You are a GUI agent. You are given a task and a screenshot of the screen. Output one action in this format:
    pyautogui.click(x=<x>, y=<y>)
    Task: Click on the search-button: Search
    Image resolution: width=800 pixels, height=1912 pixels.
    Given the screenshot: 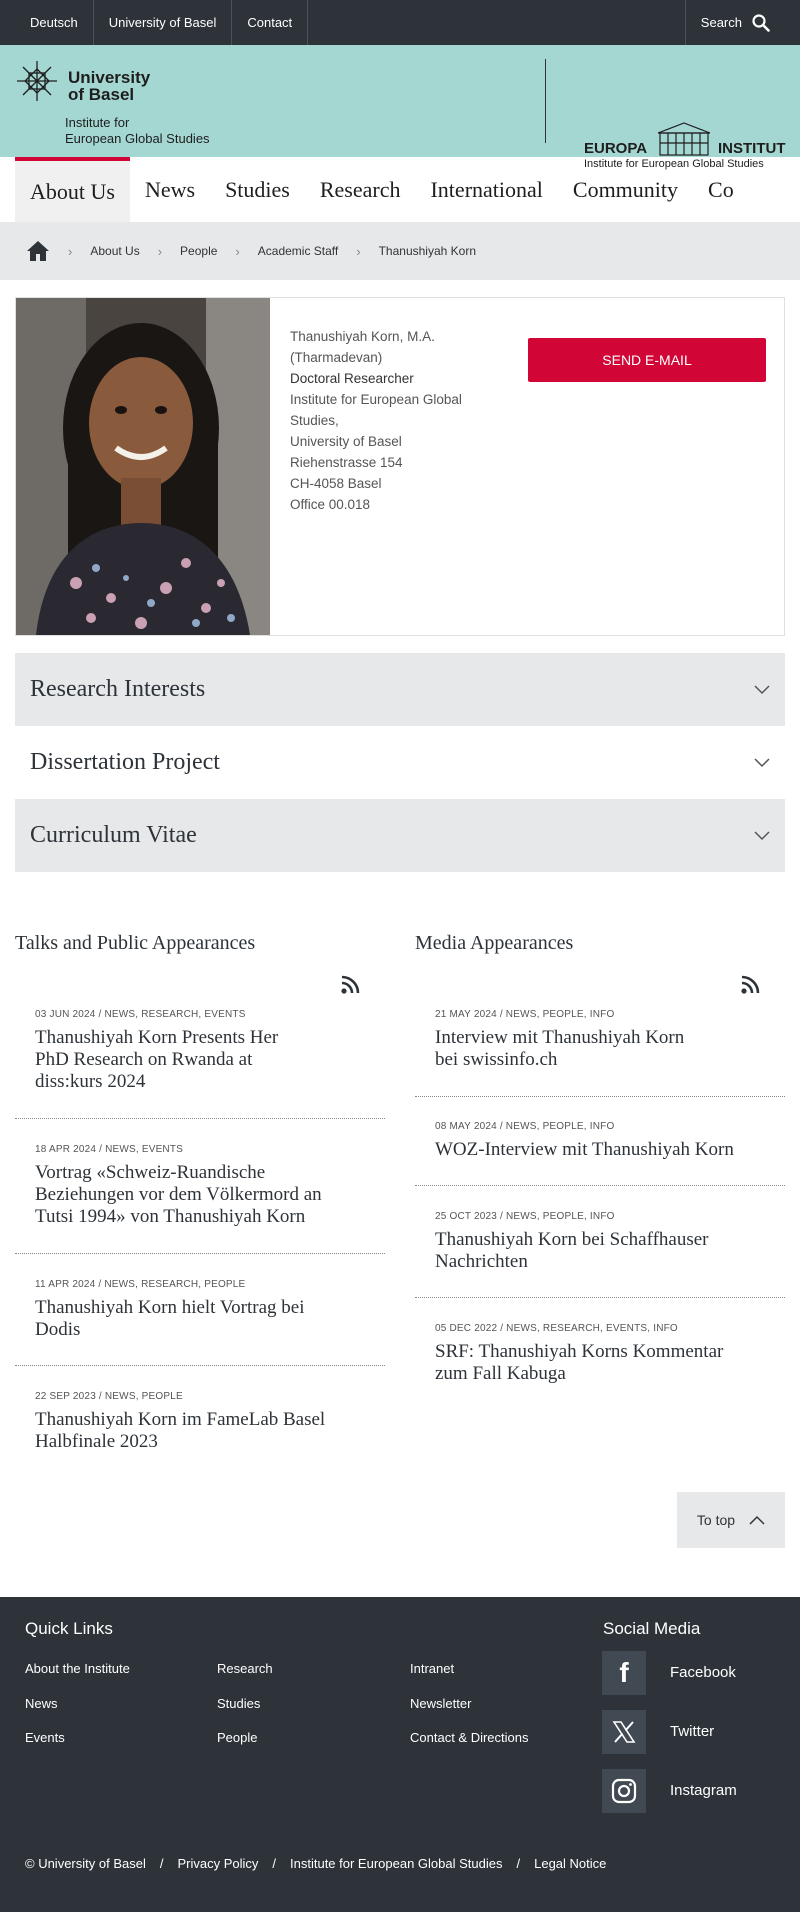 What is the action you would take?
    pyautogui.click(x=742, y=22)
    